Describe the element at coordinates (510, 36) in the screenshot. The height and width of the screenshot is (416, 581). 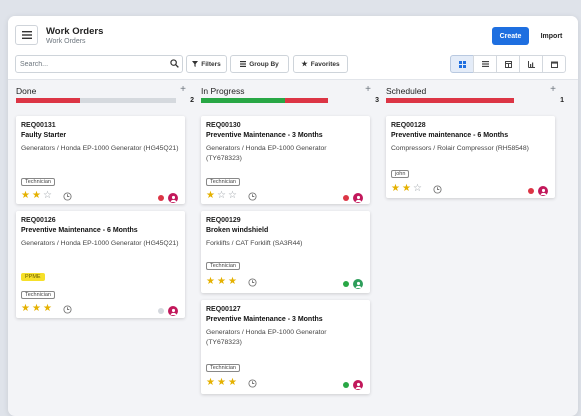
I see `create-button: Create` at that location.